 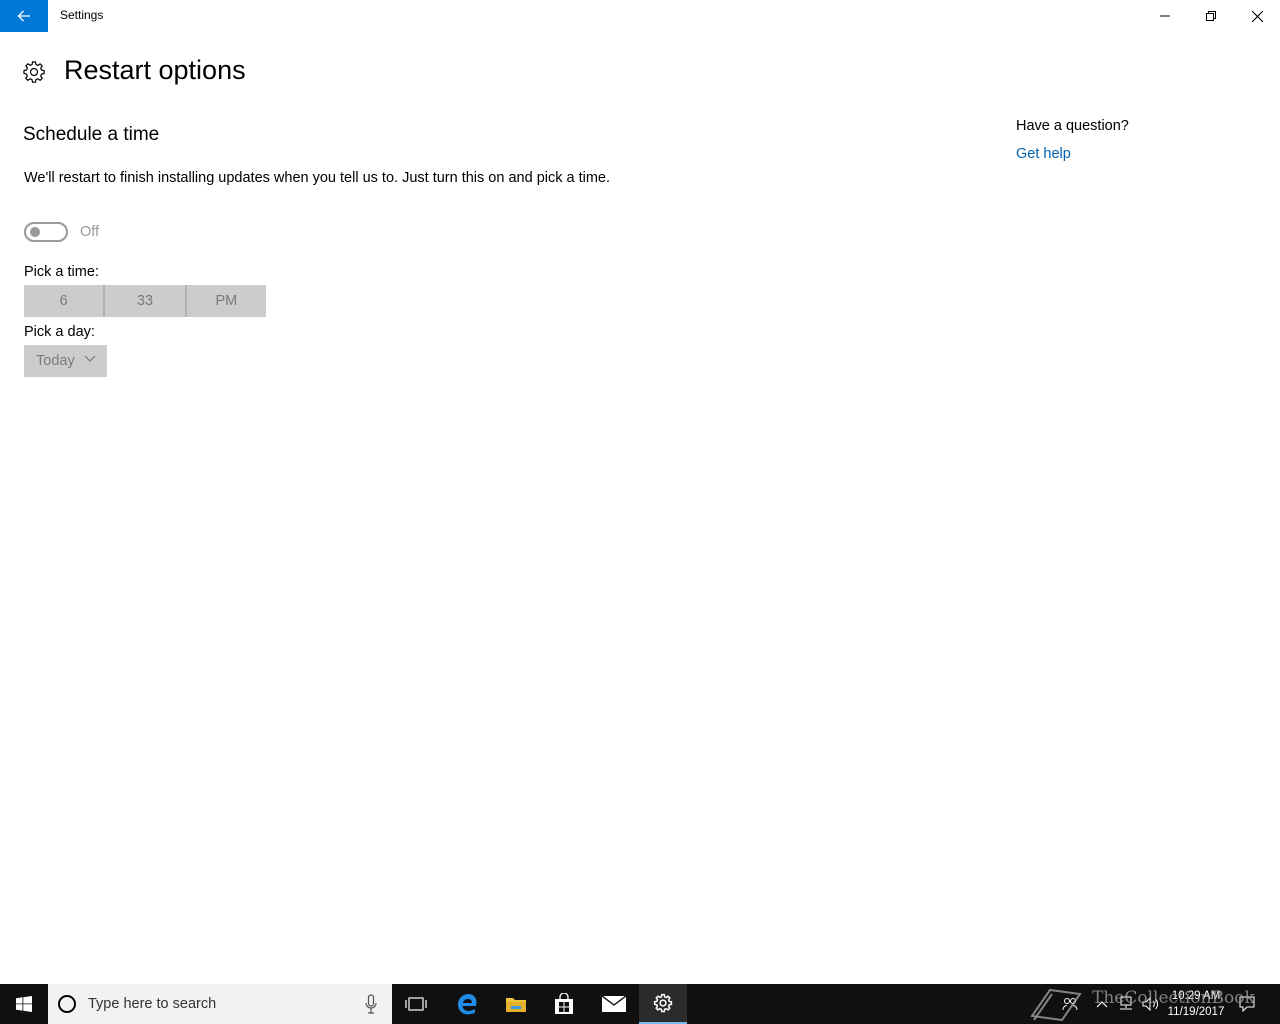 I want to click on file-explorer-icon, so click(x=516, y=1005).